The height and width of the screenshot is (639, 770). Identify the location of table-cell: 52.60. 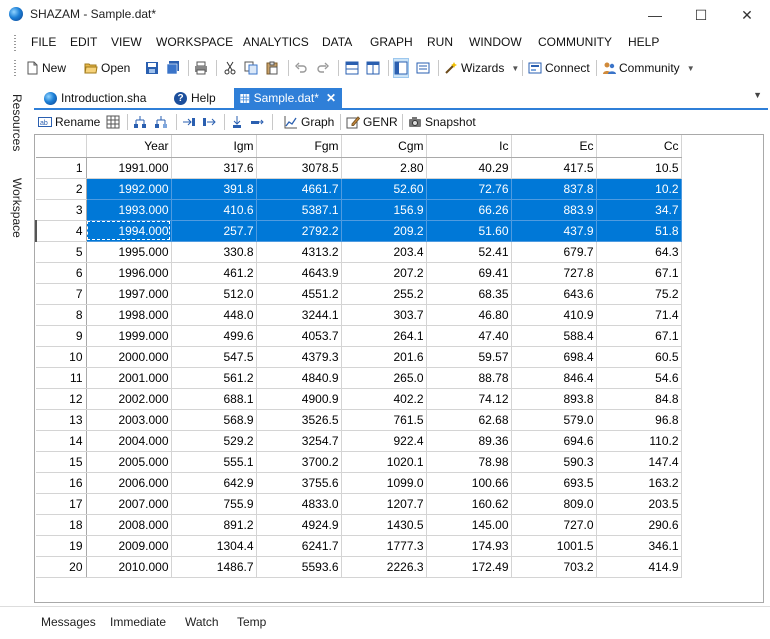
(384, 189).